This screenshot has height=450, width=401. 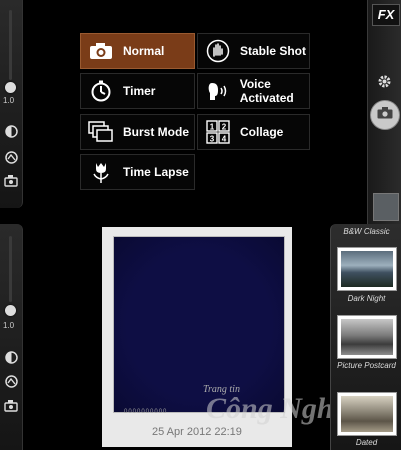 I want to click on svg-text: 2, so click(x=224, y=127).